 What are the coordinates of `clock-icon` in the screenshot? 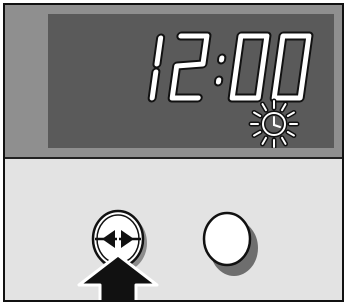 It's located at (274, 123).